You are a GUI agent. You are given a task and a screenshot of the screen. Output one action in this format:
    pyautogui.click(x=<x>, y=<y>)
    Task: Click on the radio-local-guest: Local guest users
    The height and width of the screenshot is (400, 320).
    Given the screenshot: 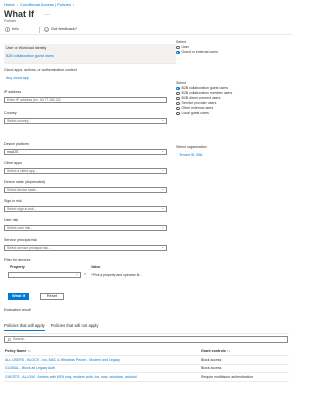 What is the action you would take?
    pyautogui.click(x=204, y=113)
    